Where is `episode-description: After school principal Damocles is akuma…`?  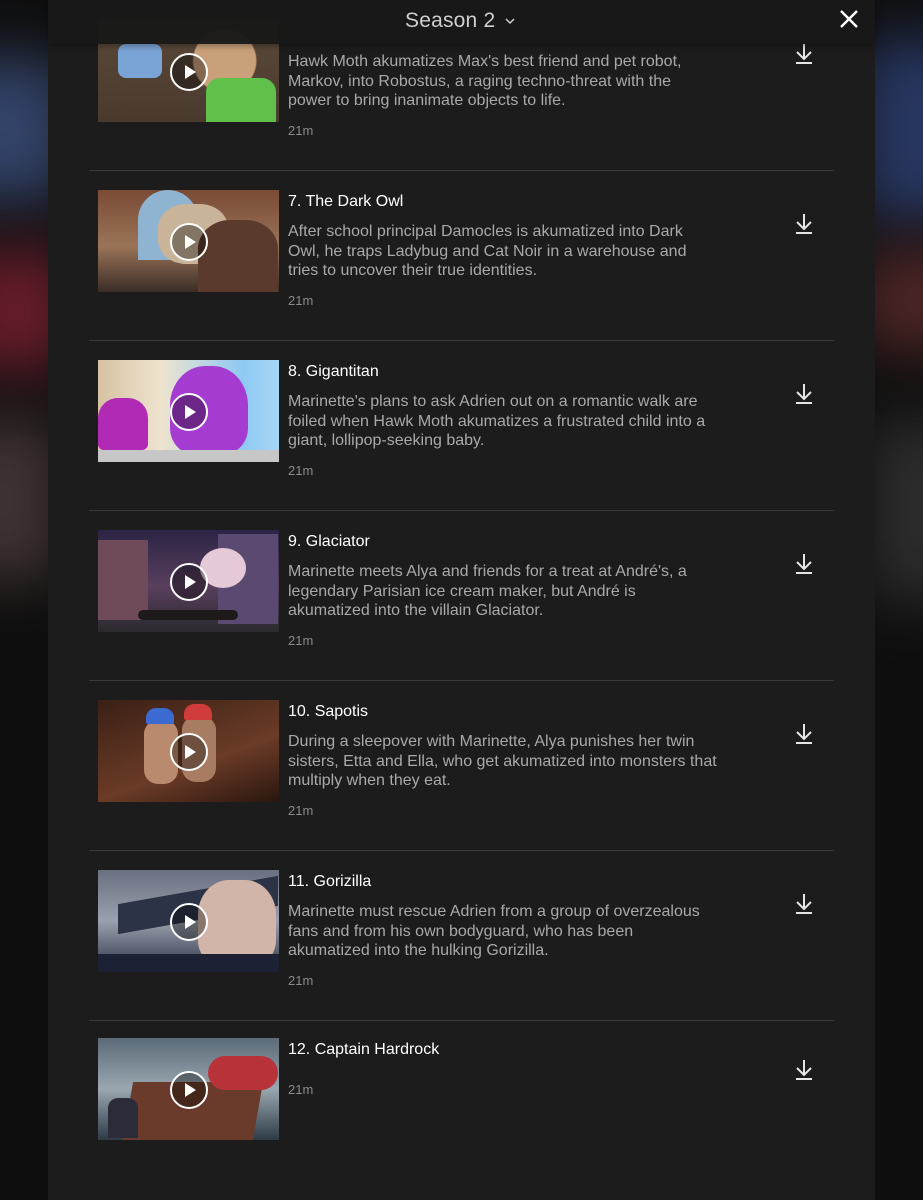
episode-description: After school principal Damocles is akuma… is located at coordinates (487, 251).